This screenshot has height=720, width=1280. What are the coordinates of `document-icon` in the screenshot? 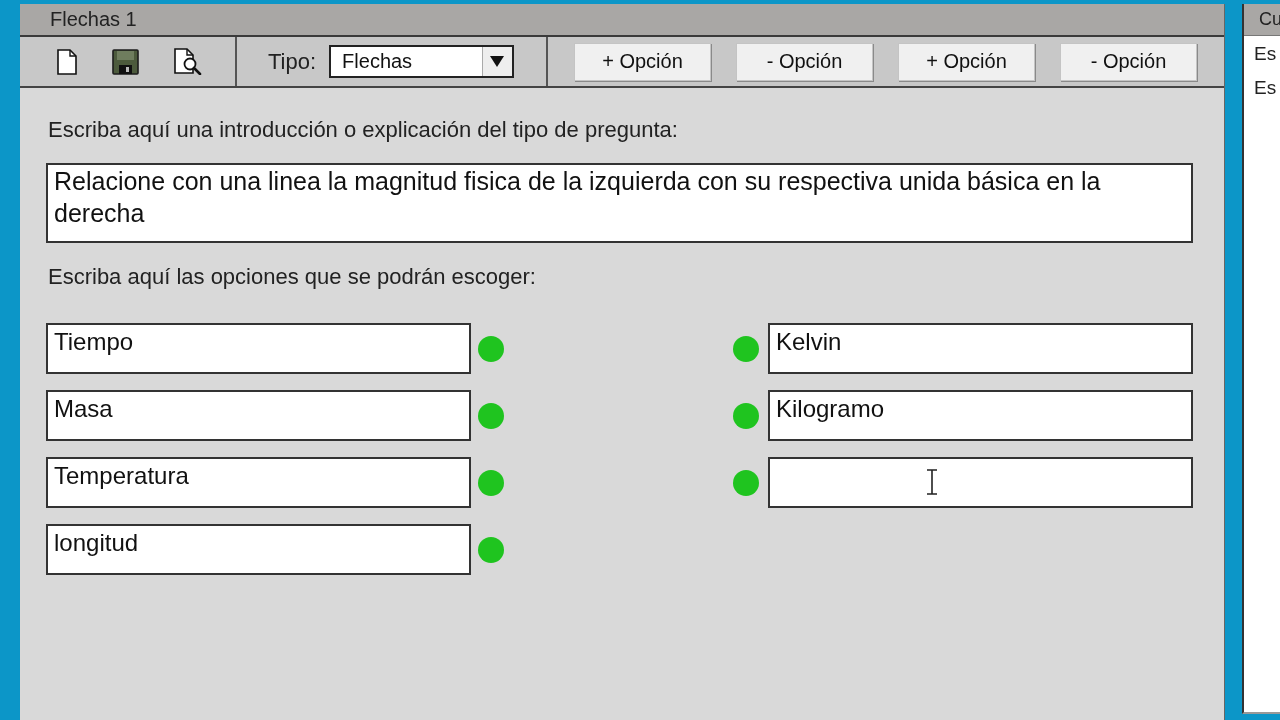 It's located at (67, 61).